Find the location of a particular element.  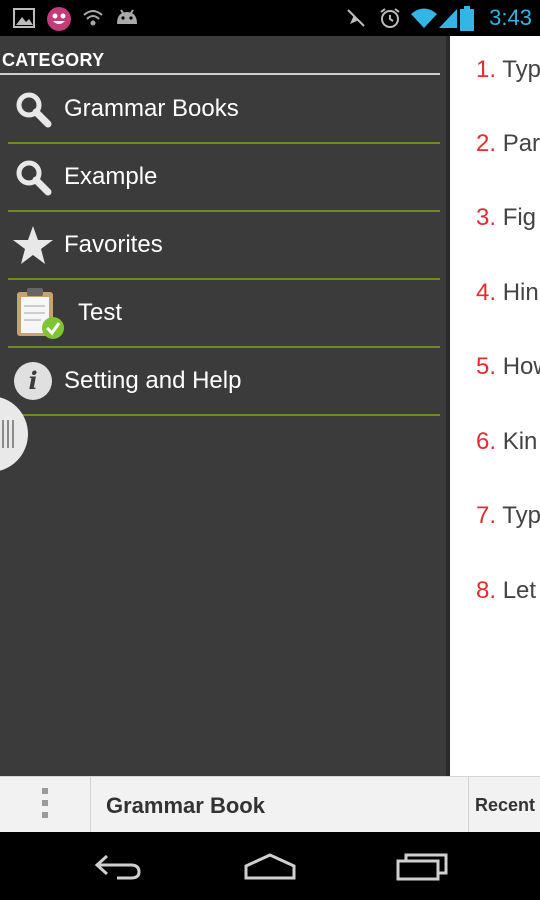

list-item: 1. Typ is located at coordinates (508, 70).